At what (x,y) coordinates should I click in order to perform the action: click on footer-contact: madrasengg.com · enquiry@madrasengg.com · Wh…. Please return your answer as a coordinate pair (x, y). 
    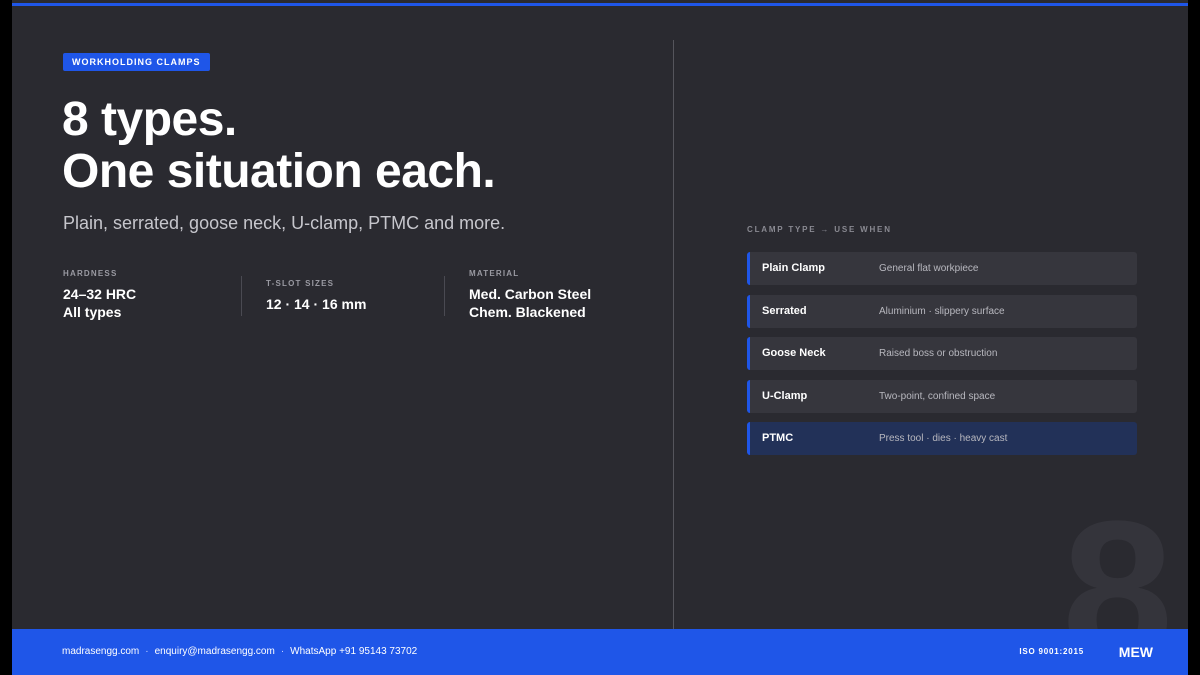
    Looking at the image, I should click on (239, 652).